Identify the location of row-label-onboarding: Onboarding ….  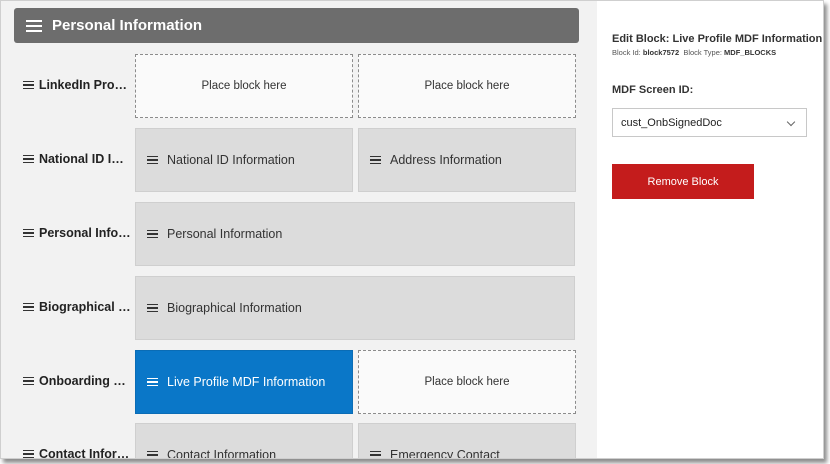
(77, 381).